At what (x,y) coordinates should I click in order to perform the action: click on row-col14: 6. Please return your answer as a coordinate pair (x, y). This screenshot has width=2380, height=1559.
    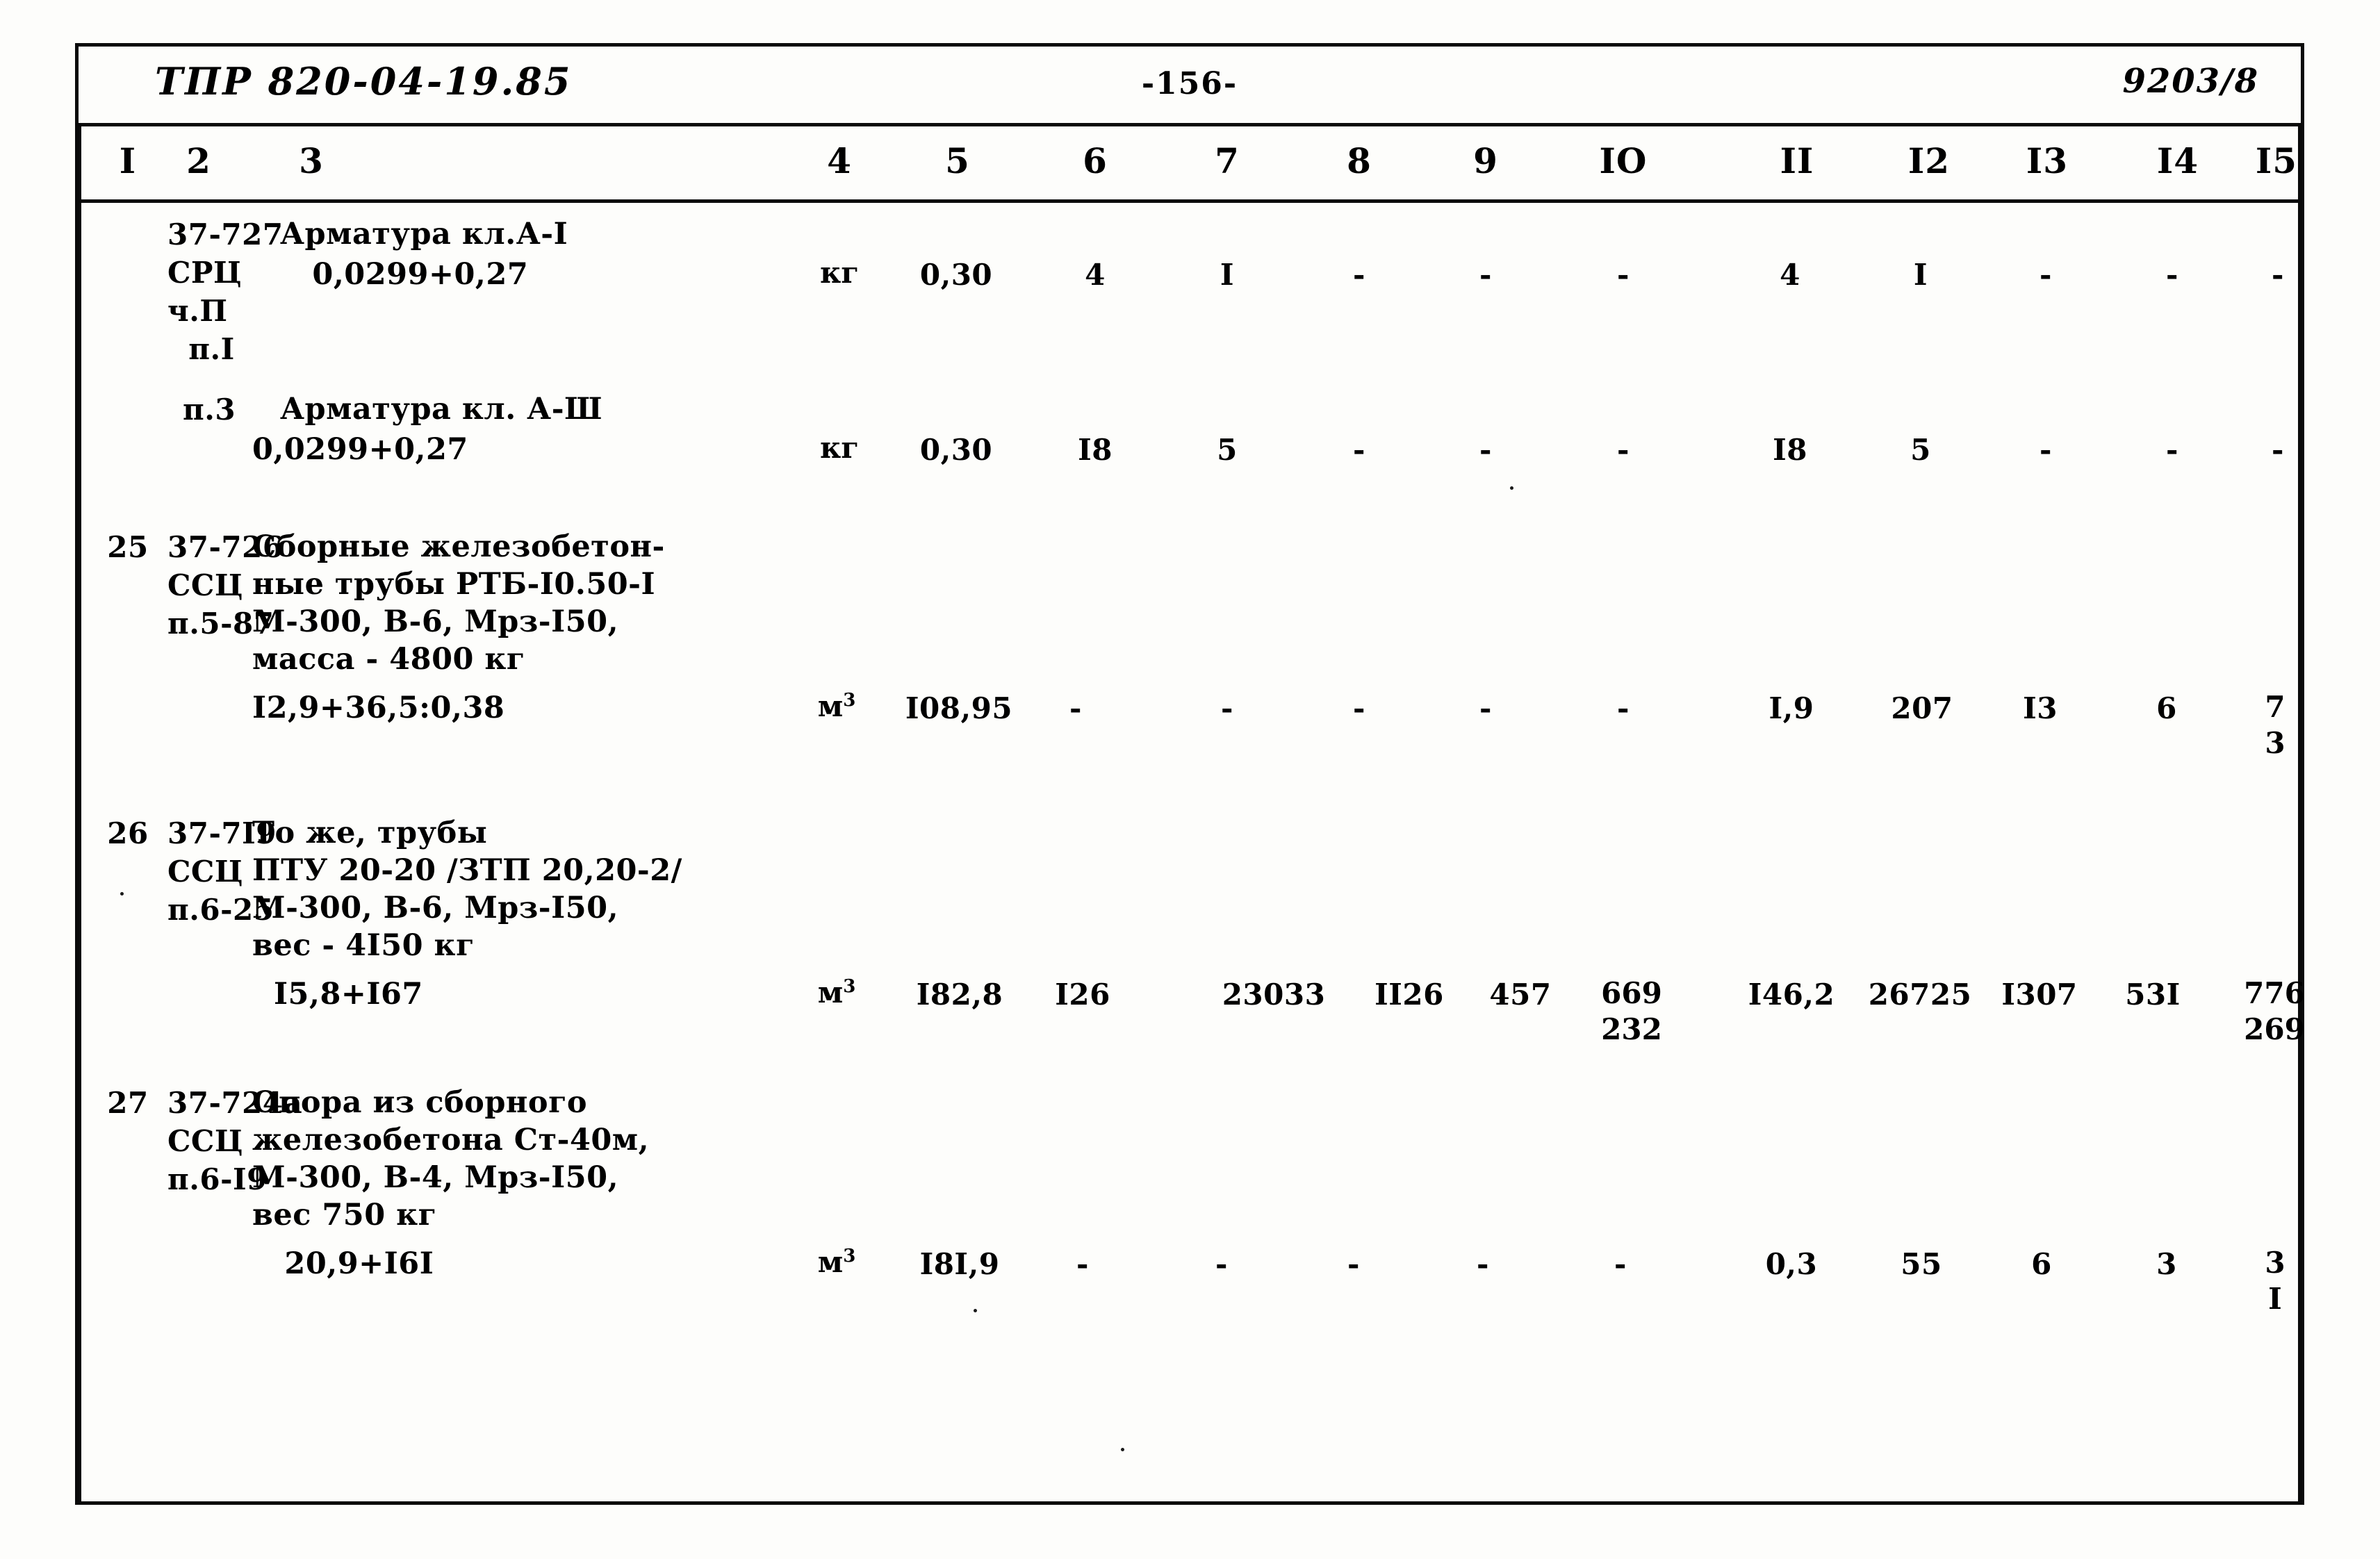
    Looking at the image, I should click on (2166, 708).